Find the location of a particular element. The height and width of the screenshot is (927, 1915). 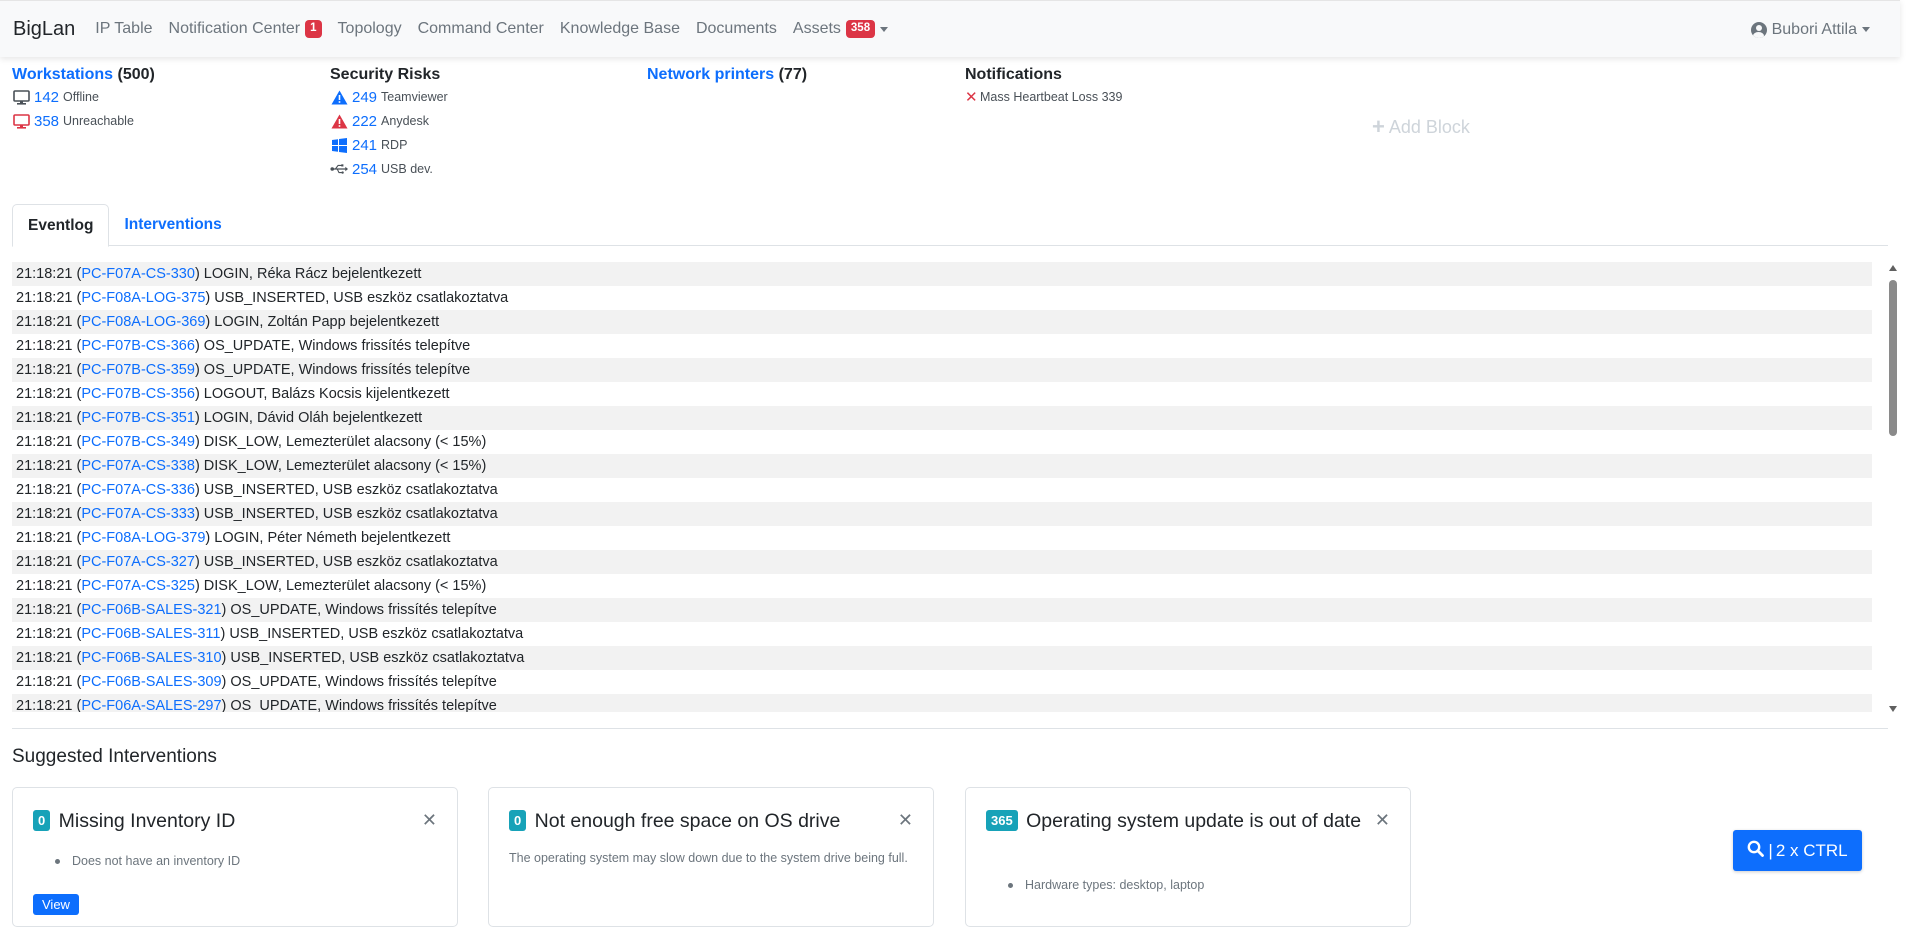

monitor-red-icon is located at coordinates (21, 121).